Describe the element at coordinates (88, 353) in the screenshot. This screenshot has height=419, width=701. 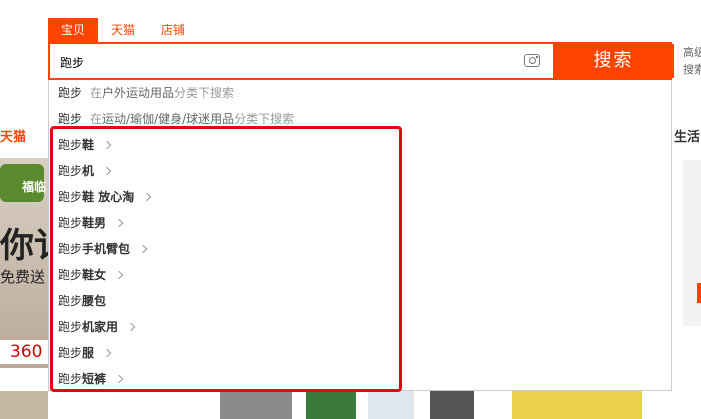
I see `suggestion-extra: 服` at that location.